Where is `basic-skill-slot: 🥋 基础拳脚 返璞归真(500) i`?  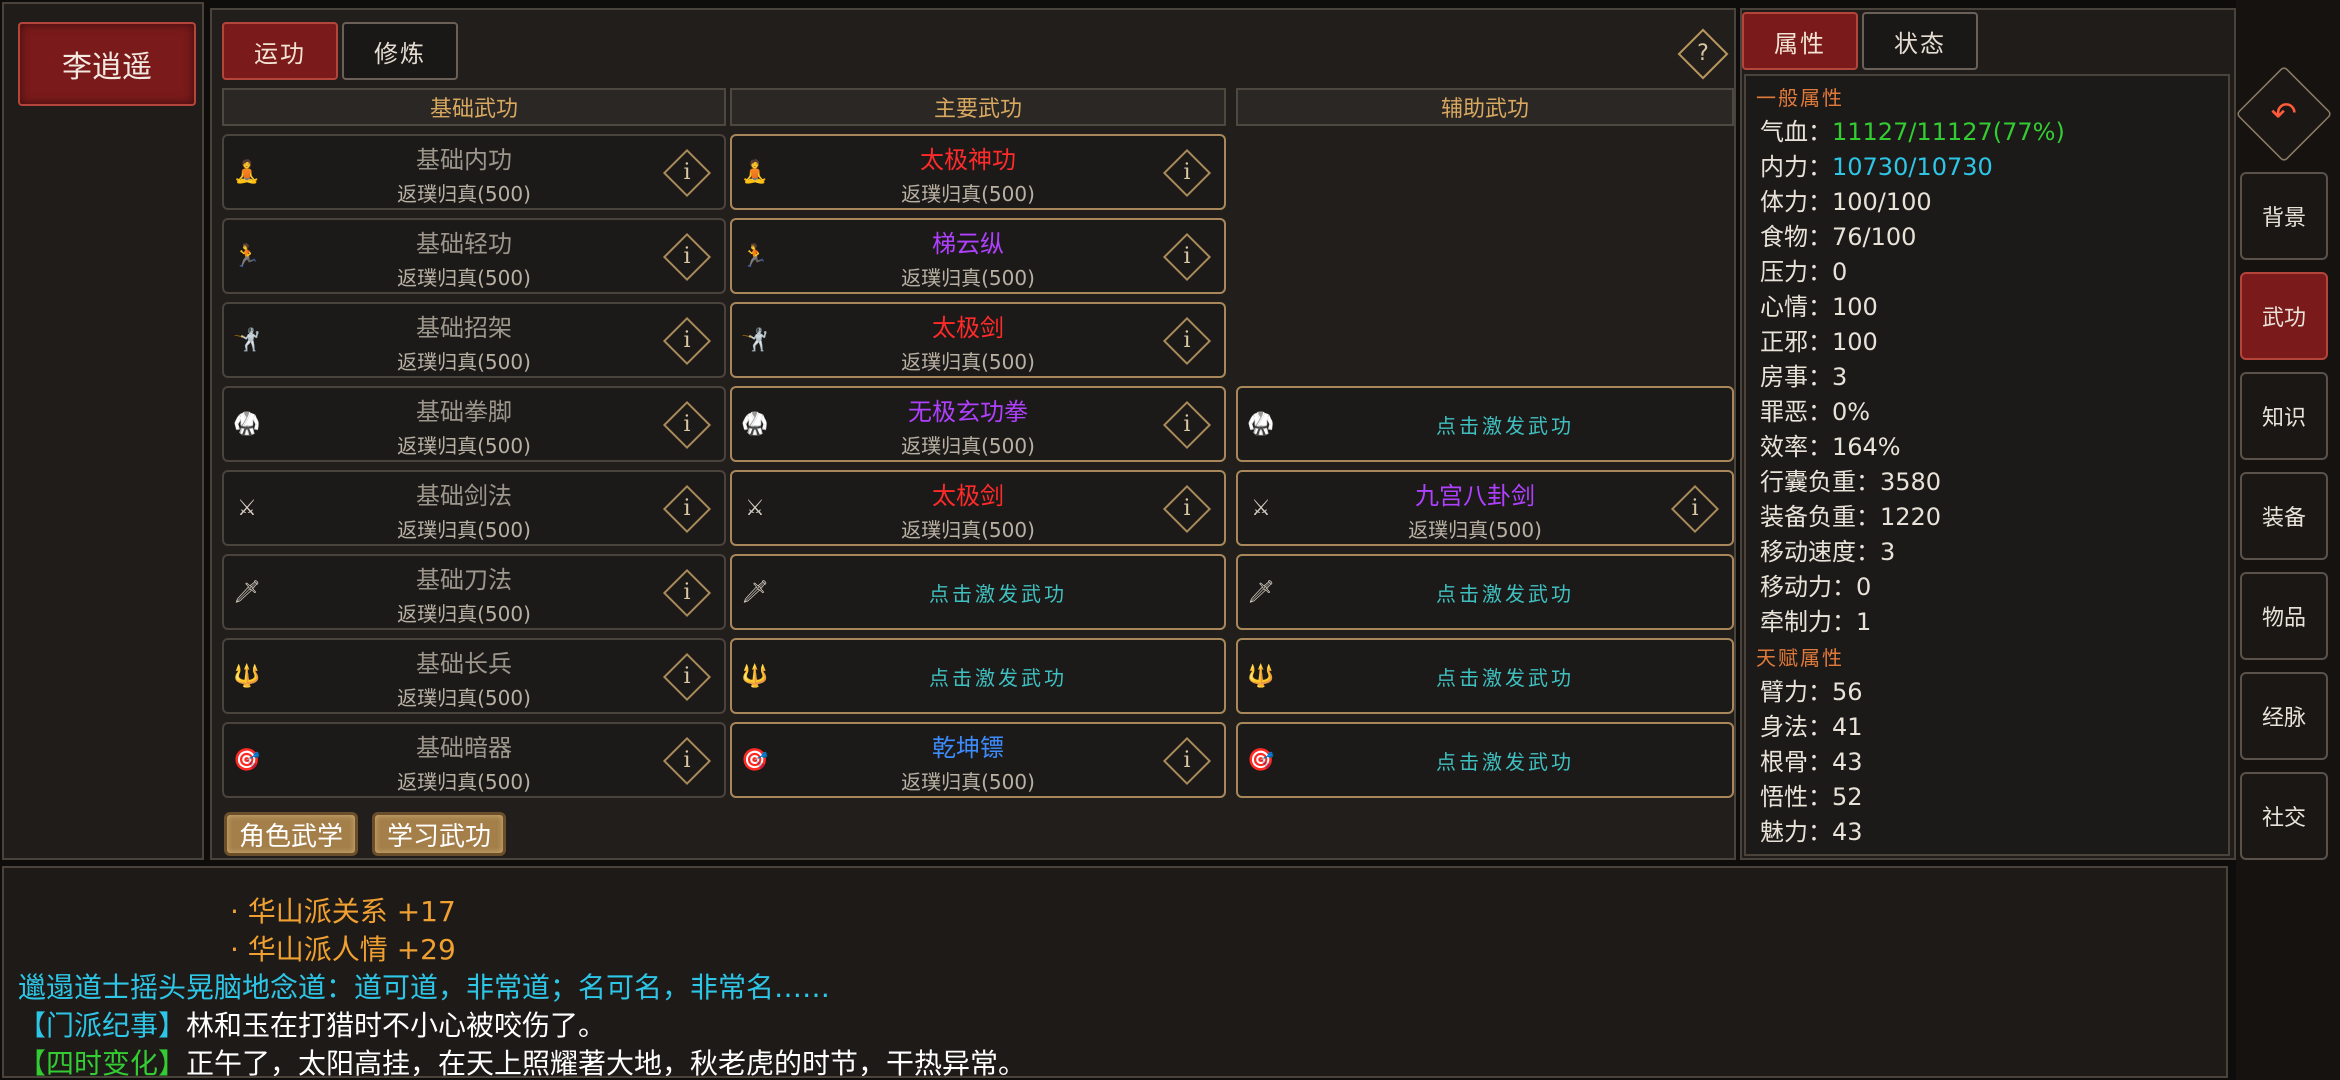 basic-skill-slot: 🥋 基础拳脚 返璞归真(500) i is located at coordinates (474, 424).